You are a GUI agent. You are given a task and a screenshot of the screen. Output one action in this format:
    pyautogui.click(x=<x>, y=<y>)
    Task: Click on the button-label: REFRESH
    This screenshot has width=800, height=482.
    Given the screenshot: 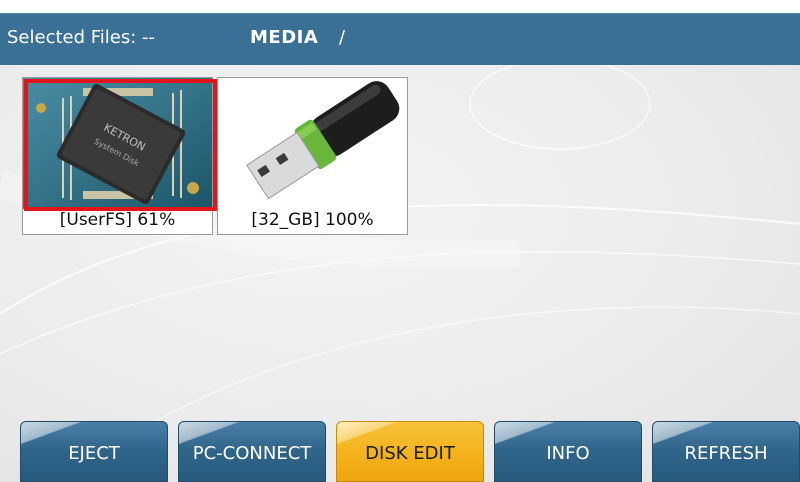 What is the action you would take?
    pyautogui.click(x=726, y=453)
    